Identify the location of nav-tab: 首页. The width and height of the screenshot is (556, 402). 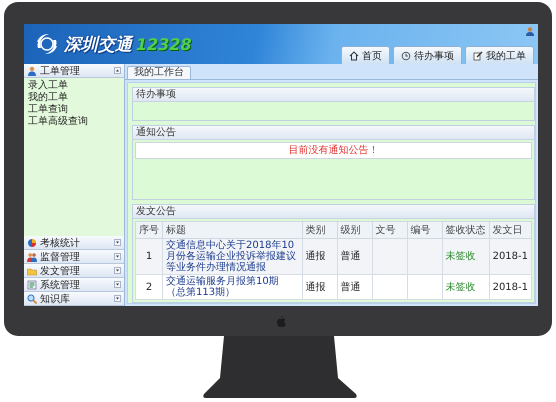
(365, 55).